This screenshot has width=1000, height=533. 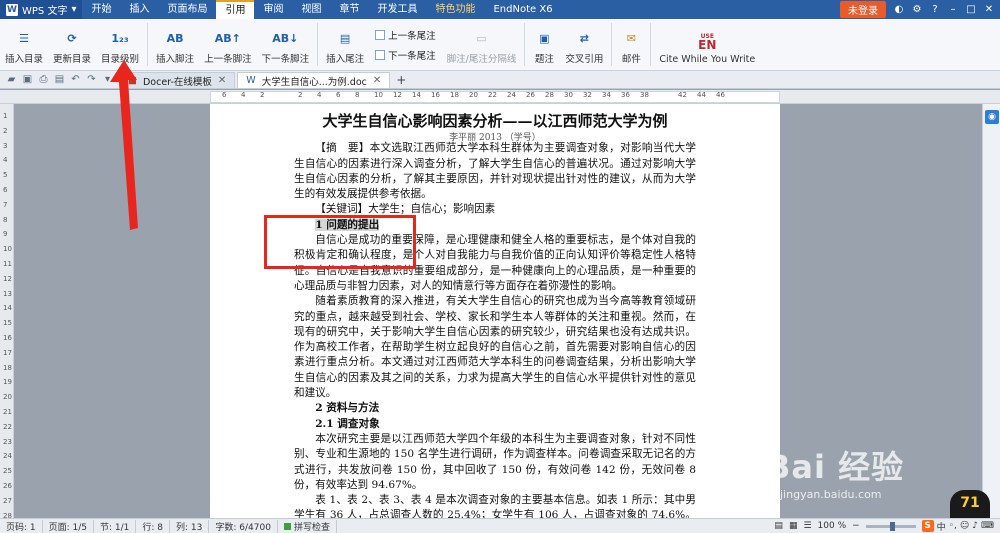 What do you see at coordinates (522, 9) in the screenshot?
I see `tab-endnote: EndNote X6` at bounding box center [522, 9].